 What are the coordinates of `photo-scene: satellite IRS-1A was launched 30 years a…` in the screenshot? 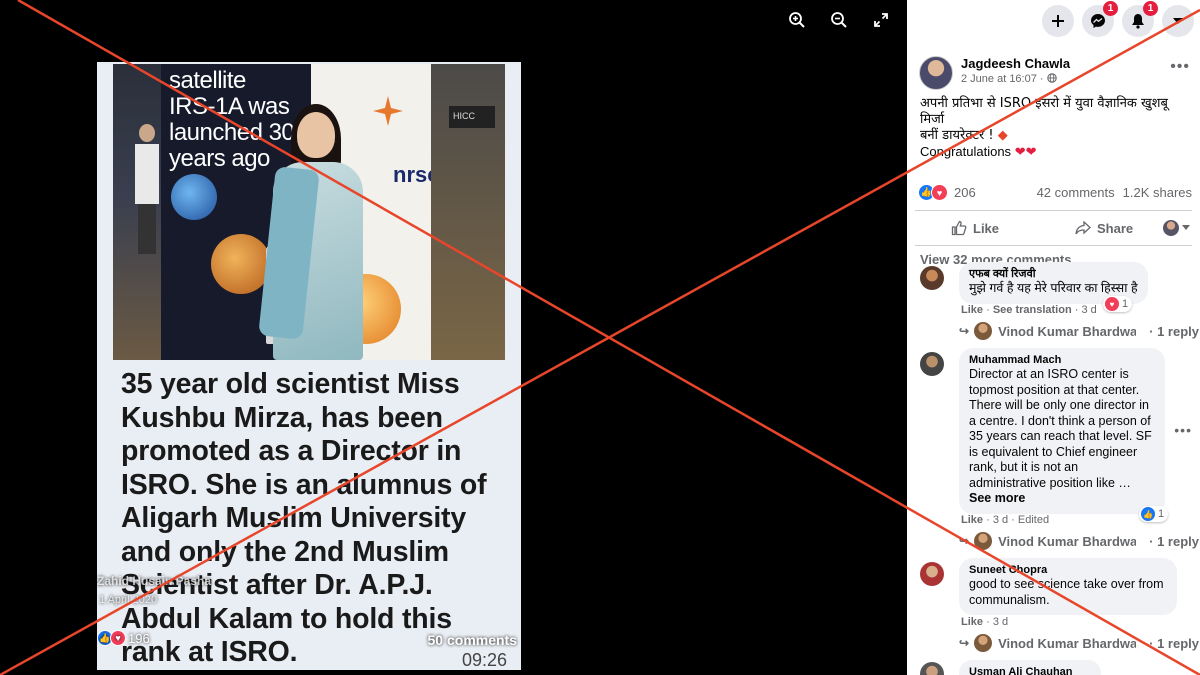 It's located at (309, 212).